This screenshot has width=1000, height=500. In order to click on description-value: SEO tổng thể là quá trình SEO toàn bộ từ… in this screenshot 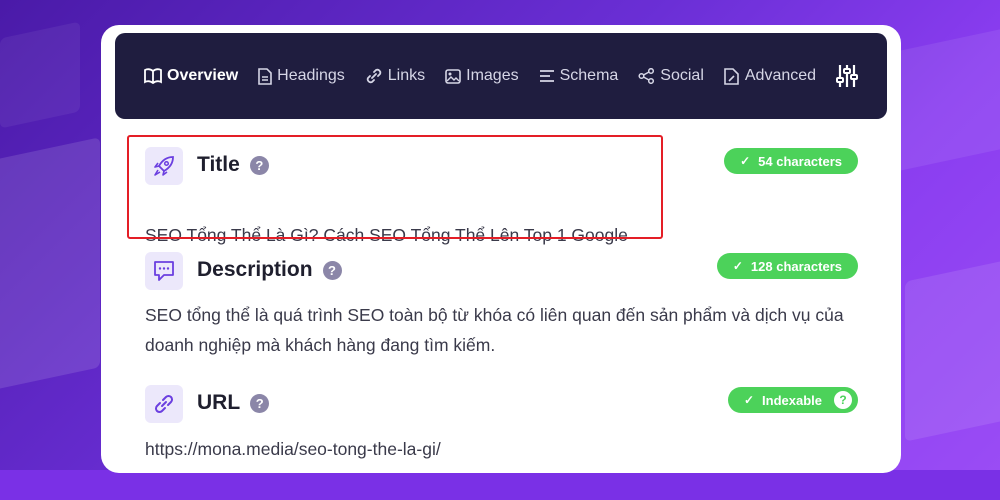, I will do `click(494, 330)`.